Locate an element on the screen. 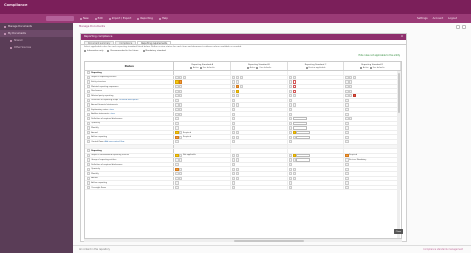  dialog-tab: Compliance is located at coordinates (126, 43).